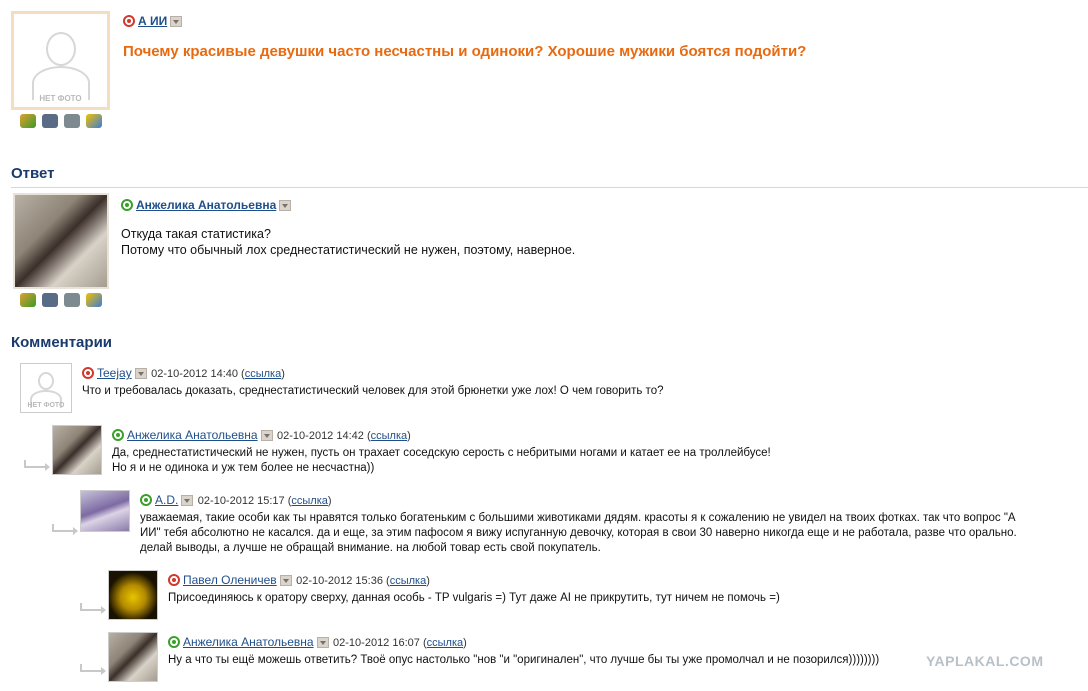 Image resolution: width=1088 pixels, height=691 pixels. I want to click on answer-author-link: Анжелика Анатольевна, so click(206, 205).